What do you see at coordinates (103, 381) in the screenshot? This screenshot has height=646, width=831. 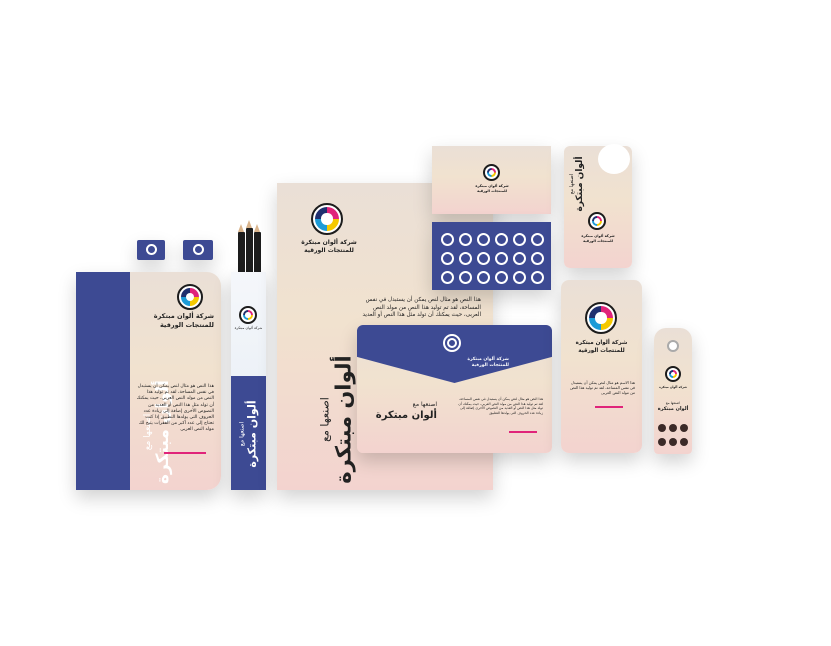 I see `notebook-spine` at bounding box center [103, 381].